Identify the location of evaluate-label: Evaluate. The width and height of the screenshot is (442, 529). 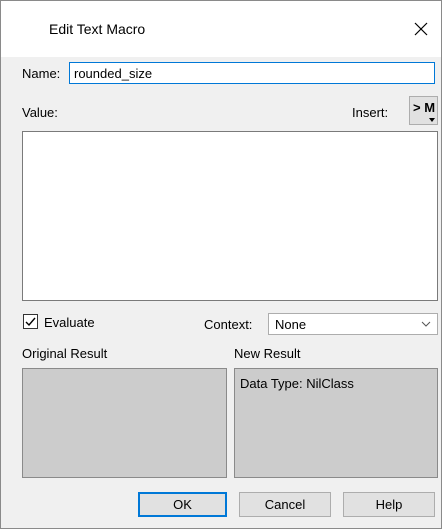
(69, 322).